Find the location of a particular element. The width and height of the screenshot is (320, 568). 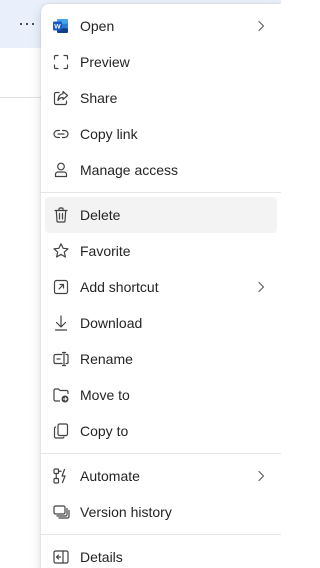

menu-item-download: Download is located at coordinates (161, 323).